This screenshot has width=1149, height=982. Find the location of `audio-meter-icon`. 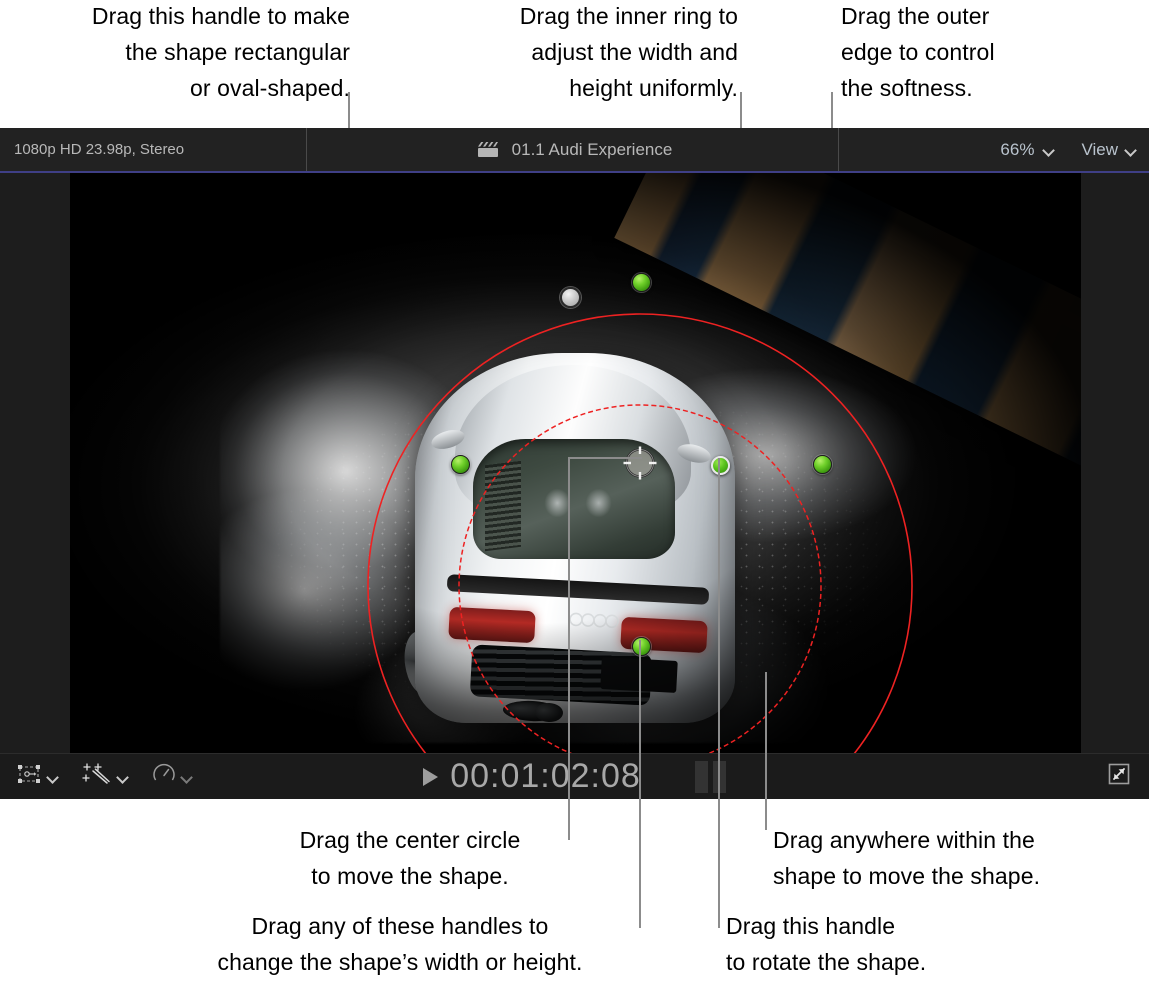

audio-meter-icon is located at coordinates (710, 776).